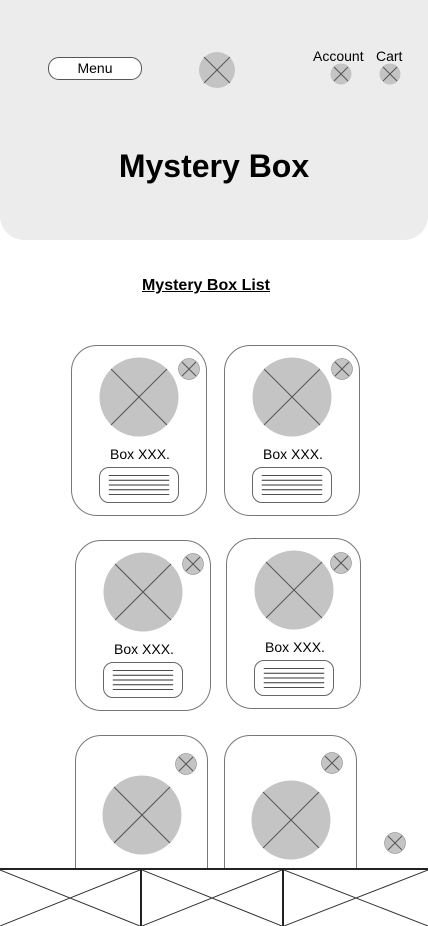 The image size is (428, 926). I want to click on menu-button: Menu, so click(95, 68).